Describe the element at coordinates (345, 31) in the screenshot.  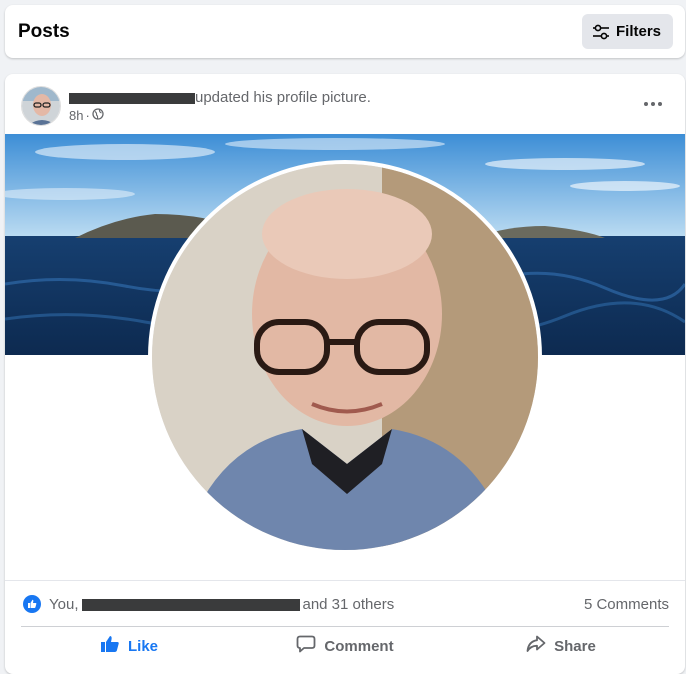
I see `posts-header: Posts Filters` at that location.